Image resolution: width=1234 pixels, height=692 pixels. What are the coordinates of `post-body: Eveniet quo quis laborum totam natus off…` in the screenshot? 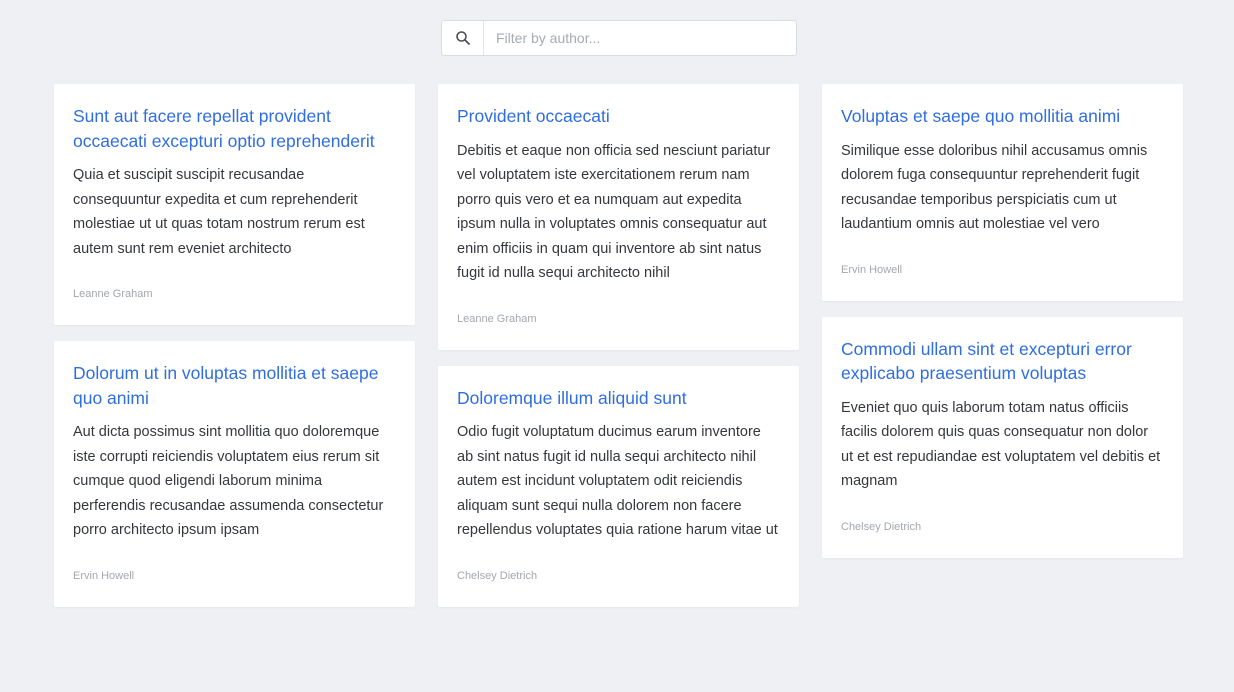 It's located at (1001, 444).